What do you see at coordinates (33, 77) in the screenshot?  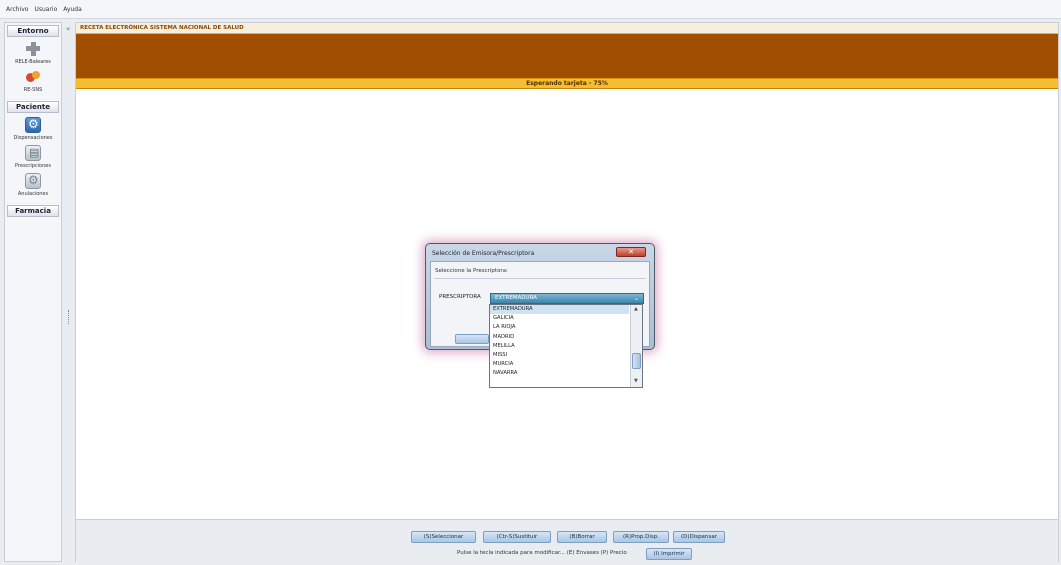 I see `pill-icon` at bounding box center [33, 77].